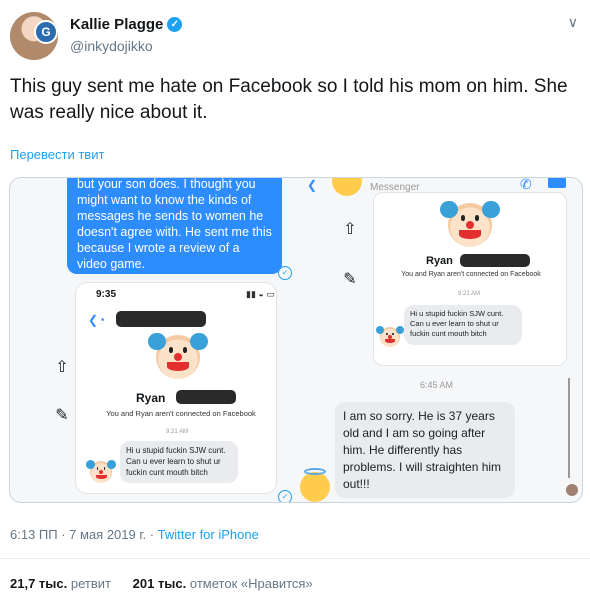 This screenshot has width=590, height=602. I want to click on back-icon-2: ❮, so click(312, 185).